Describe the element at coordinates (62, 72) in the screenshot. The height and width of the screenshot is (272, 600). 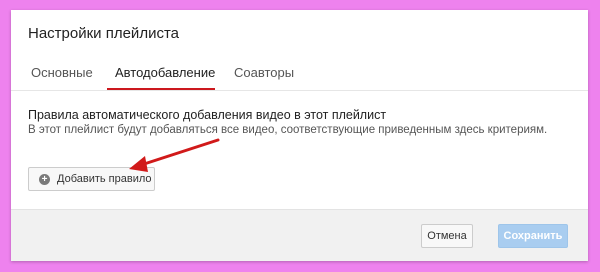
I see `tab-basic: Основные` at that location.